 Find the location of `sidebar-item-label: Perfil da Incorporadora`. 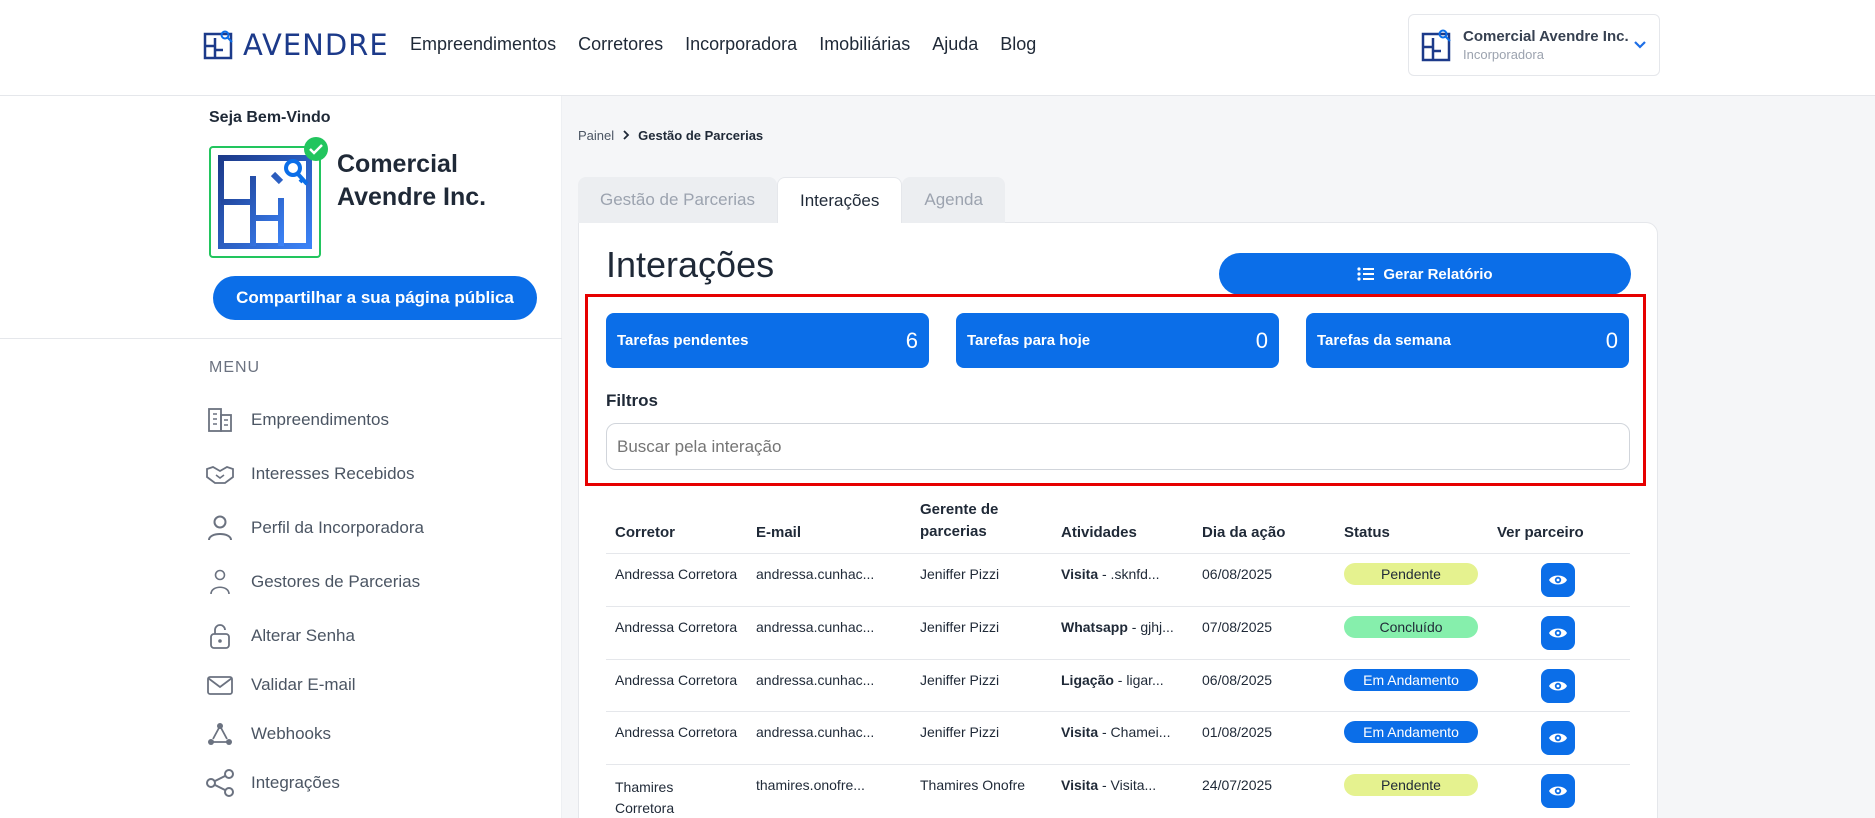

sidebar-item-label: Perfil da Incorporadora is located at coordinates (337, 527).